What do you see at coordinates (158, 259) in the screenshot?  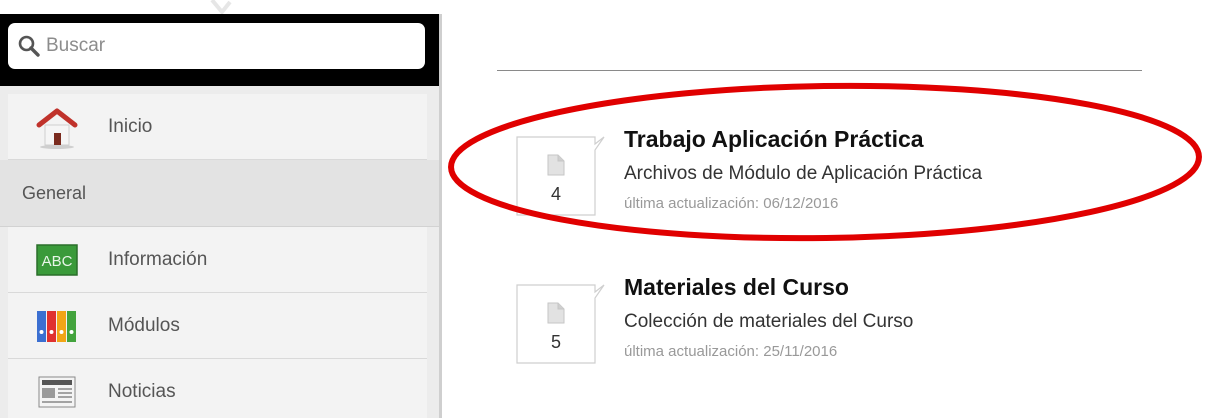 I see `sidebar-item-label: Información` at bounding box center [158, 259].